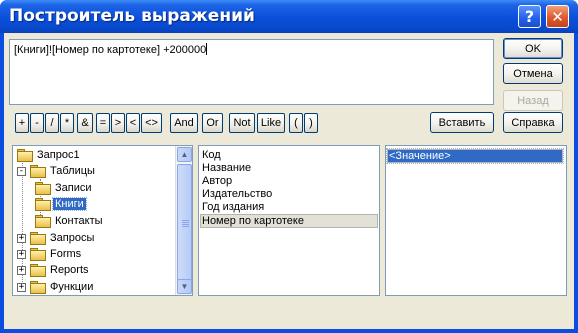 The width and height of the screenshot is (578, 333). I want to click on title-bar: Построитель выражений ? ✕, so click(289, 16).